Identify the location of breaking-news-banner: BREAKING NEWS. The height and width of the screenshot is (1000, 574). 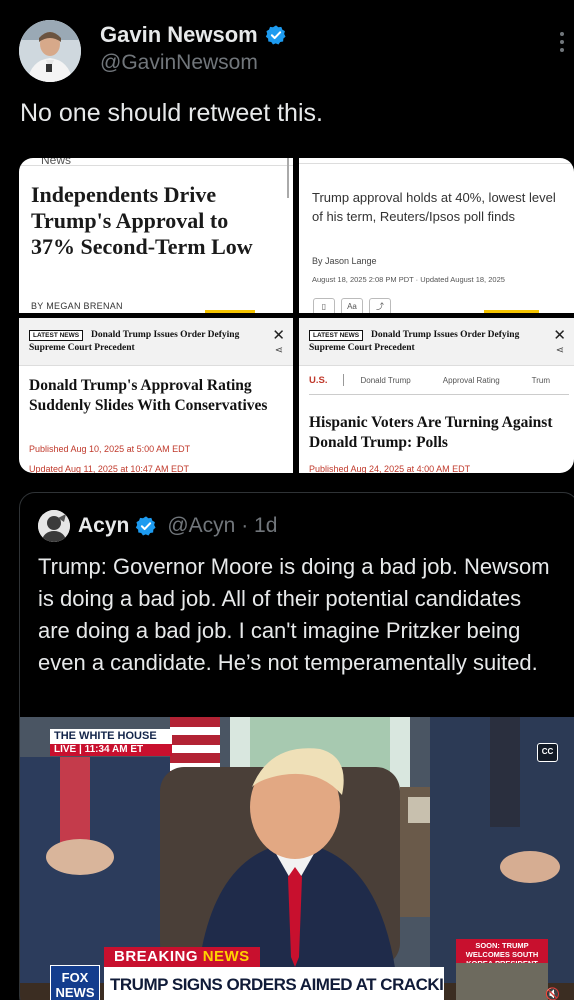
(182, 957).